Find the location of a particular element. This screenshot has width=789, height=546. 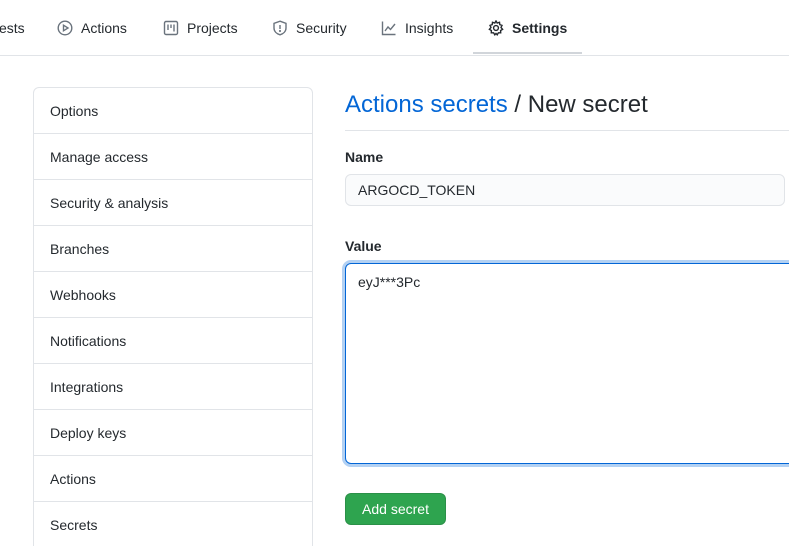

sidebar-item-label: Manage access is located at coordinates (99, 156).